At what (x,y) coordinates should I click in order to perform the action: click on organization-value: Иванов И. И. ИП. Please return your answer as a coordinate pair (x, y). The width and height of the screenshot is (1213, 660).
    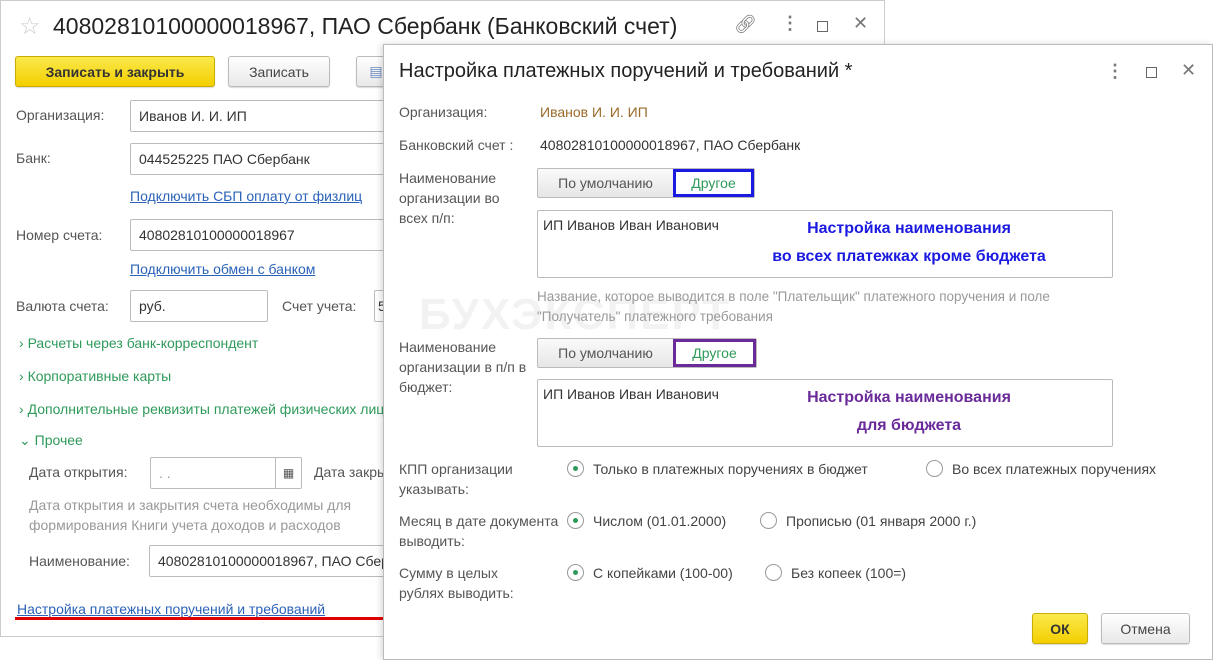
    Looking at the image, I should click on (594, 112).